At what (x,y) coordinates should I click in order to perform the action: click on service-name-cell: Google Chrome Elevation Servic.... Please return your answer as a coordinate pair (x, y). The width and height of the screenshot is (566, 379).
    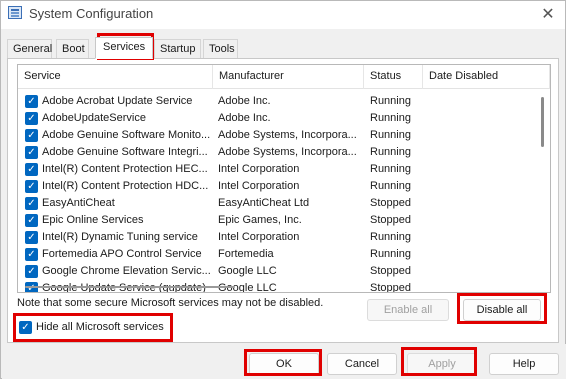
    Looking at the image, I should click on (126, 271).